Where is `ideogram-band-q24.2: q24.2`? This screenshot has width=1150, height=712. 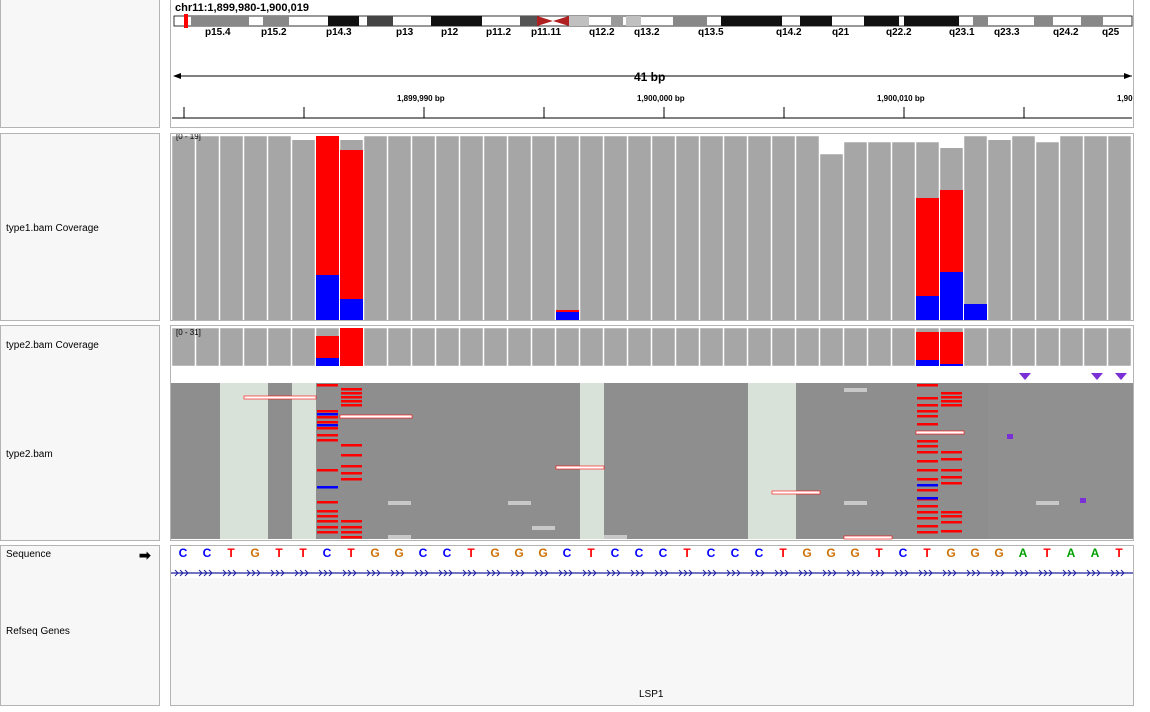 ideogram-band-q24.2: q24.2 is located at coordinates (1066, 32).